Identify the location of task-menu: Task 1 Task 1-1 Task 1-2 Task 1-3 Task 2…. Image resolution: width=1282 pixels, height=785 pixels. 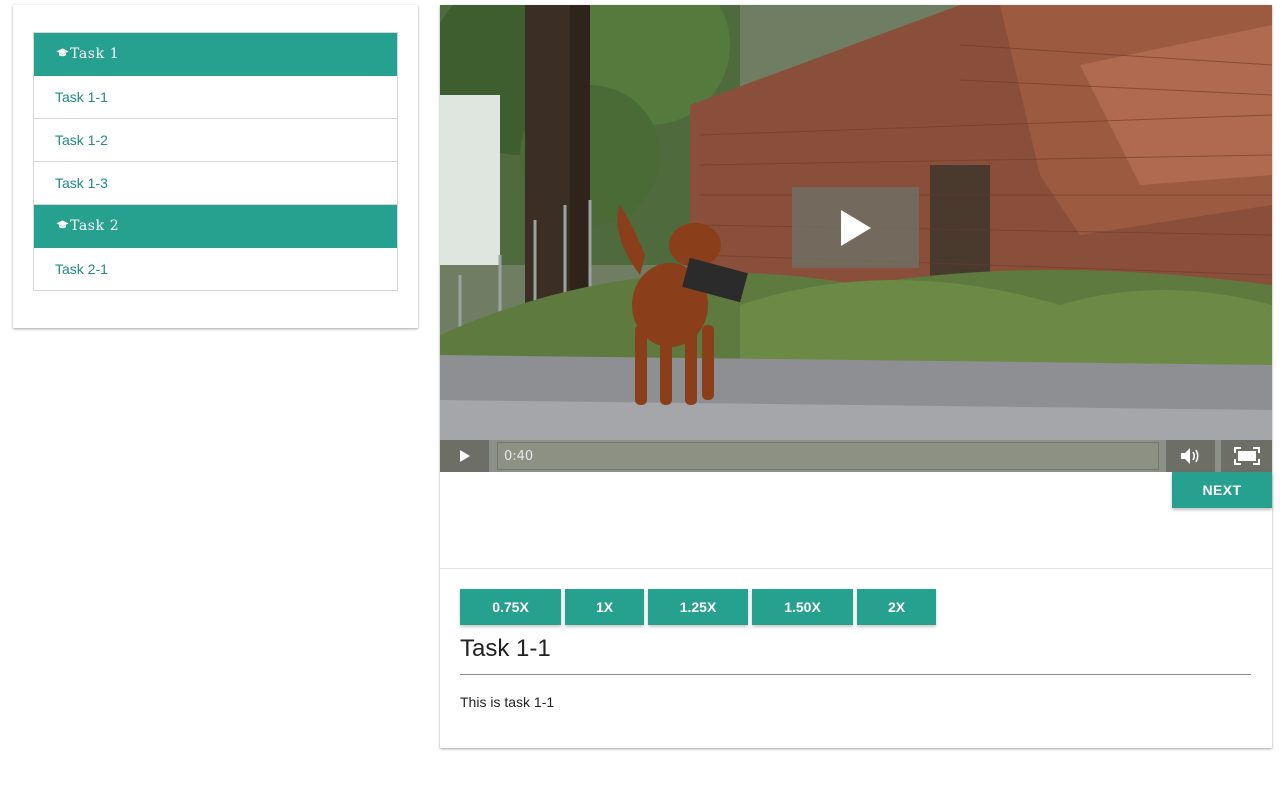
(215, 161).